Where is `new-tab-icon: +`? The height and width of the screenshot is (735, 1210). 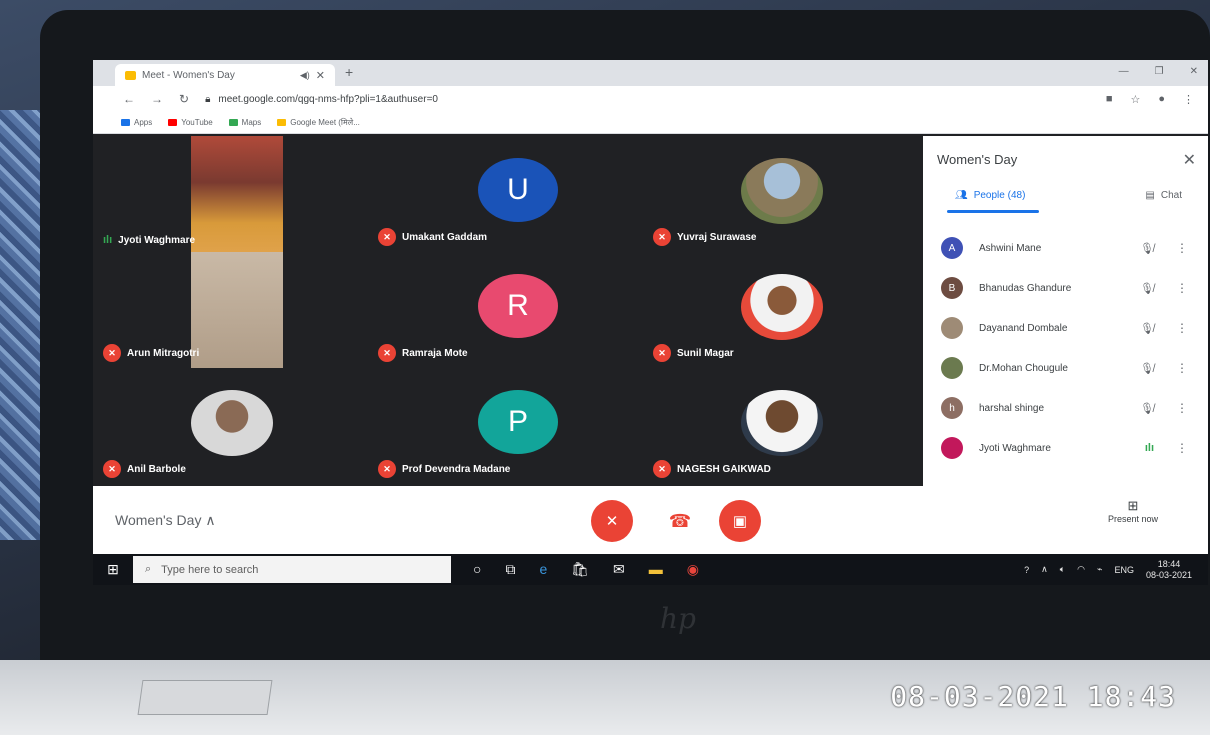
new-tab-icon: + is located at coordinates (349, 72).